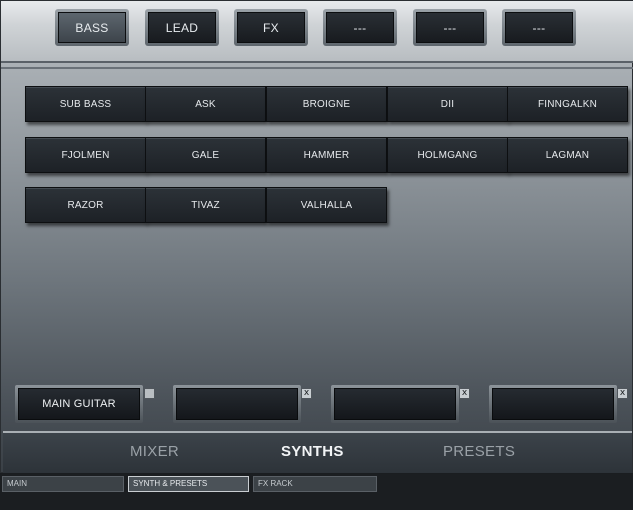 The image size is (633, 510). What do you see at coordinates (326, 205) in the screenshot?
I see `preset-button-valhalla: VALHALLA` at bounding box center [326, 205].